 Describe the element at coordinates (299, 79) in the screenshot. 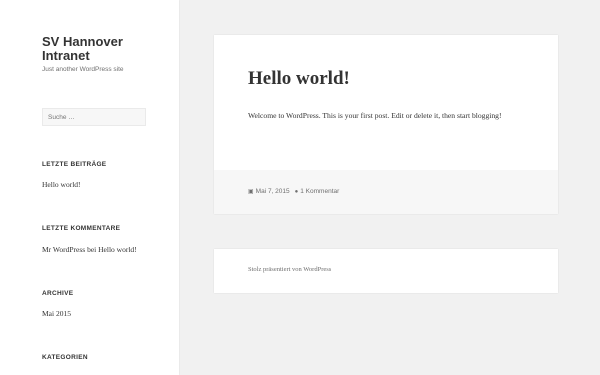

I see `post-title: Hello world!` at that location.